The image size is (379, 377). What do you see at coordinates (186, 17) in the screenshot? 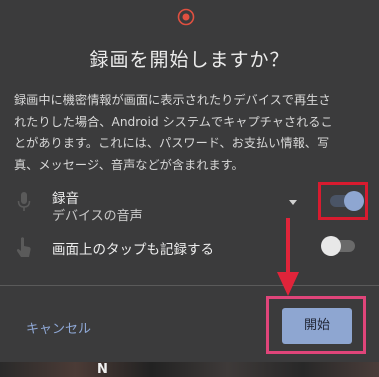
I see `screen-record-icon` at bounding box center [186, 17].